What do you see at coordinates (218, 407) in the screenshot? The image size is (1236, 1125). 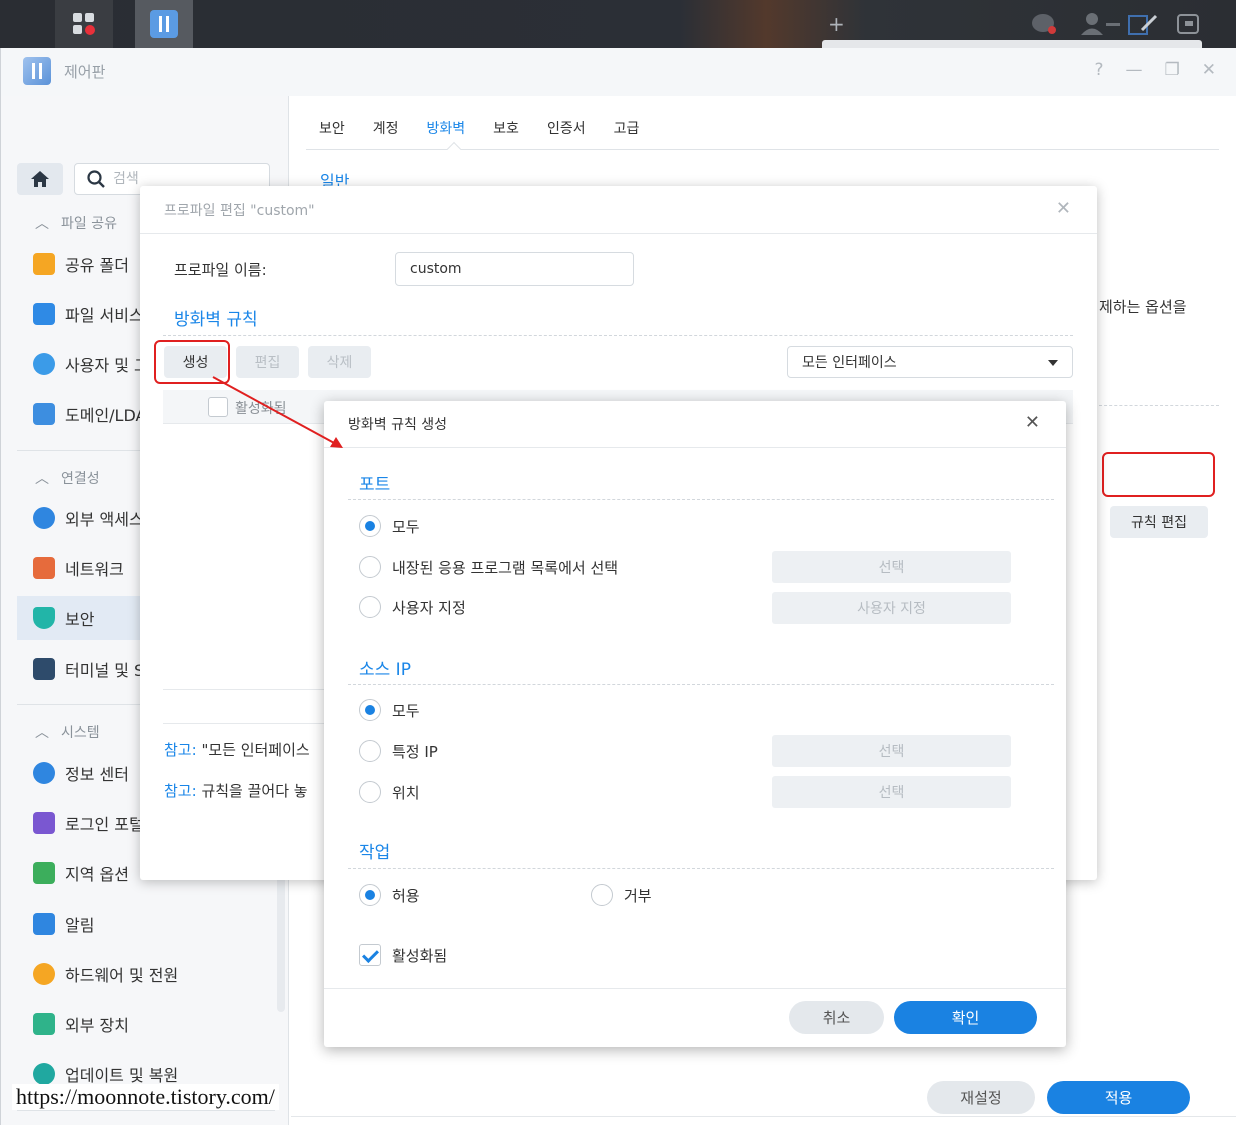 I see `select-all-checkbox` at bounding box center [218, 407].